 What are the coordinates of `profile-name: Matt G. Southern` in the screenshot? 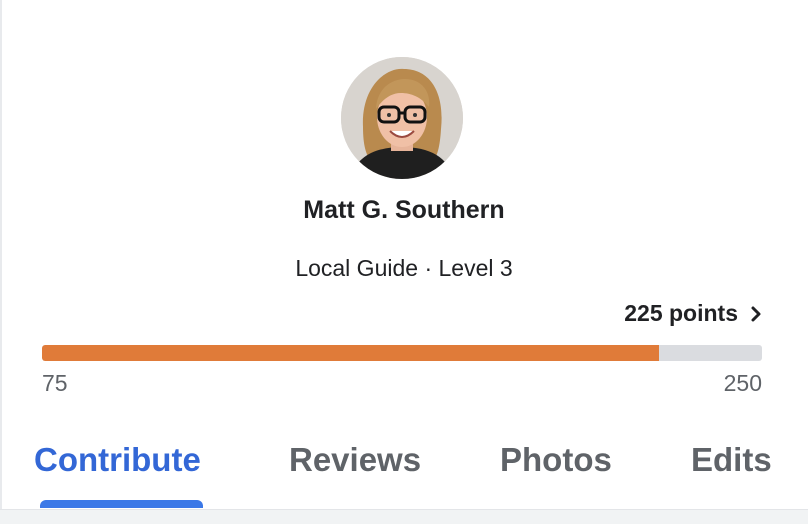 It's located at (404, 210).